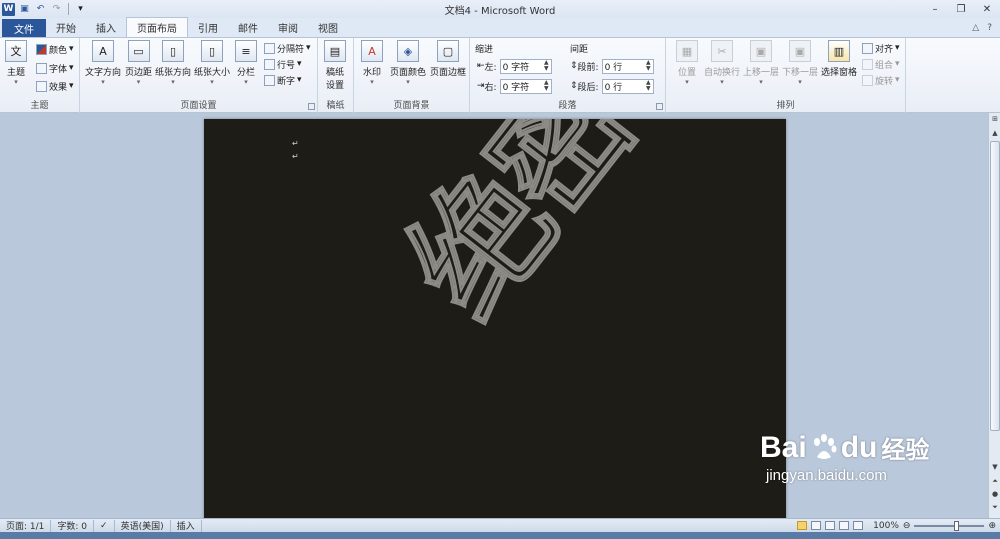  Describe the element at coordinates (957, 525) in the screenshot. I see `zoom-slider-thumb` at that location.